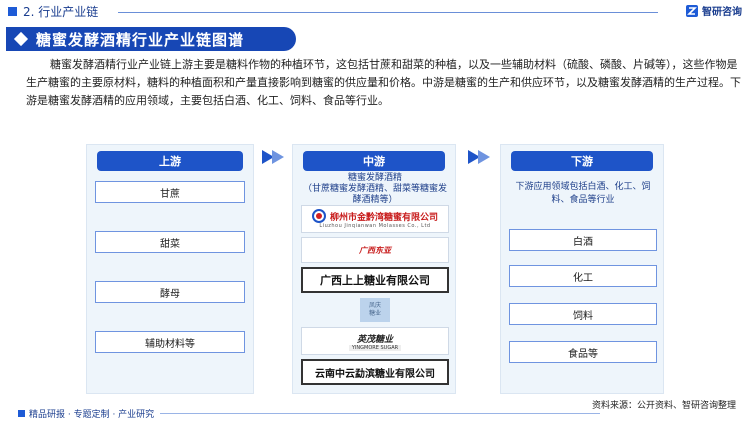 This screenshot has width=750, height=421. I want to click on upstream-item: 甜菜, so click(170, 242).